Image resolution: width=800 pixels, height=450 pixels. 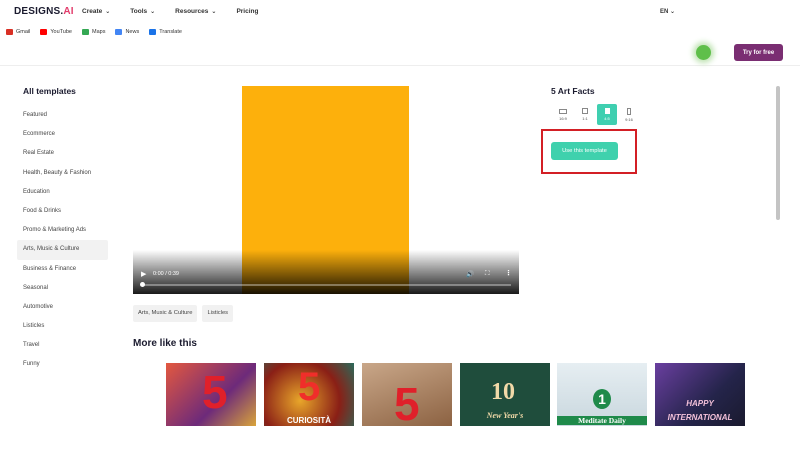 I want to click on maps-icon, so click(x=85, y=32).